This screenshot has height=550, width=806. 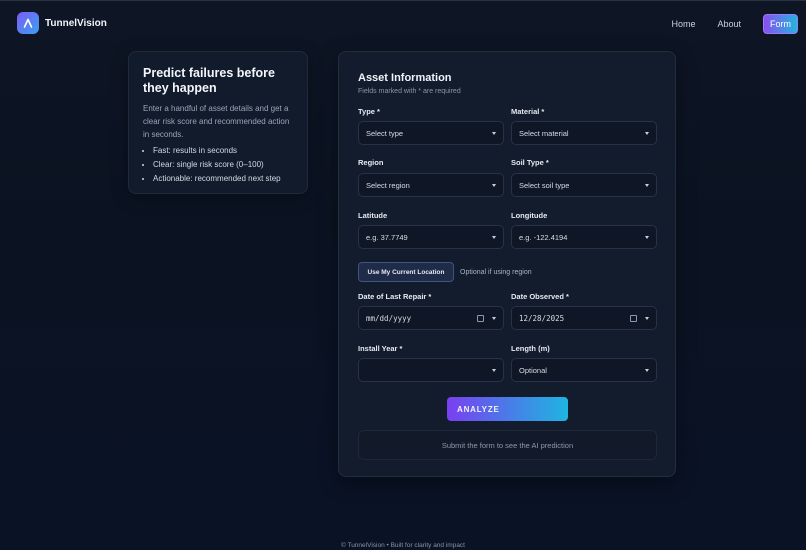 What do you see at coordinates (542, 318) in the screenshot?
I see `date-observed-value: 12/28/2025` at bounding box center [542, 318].